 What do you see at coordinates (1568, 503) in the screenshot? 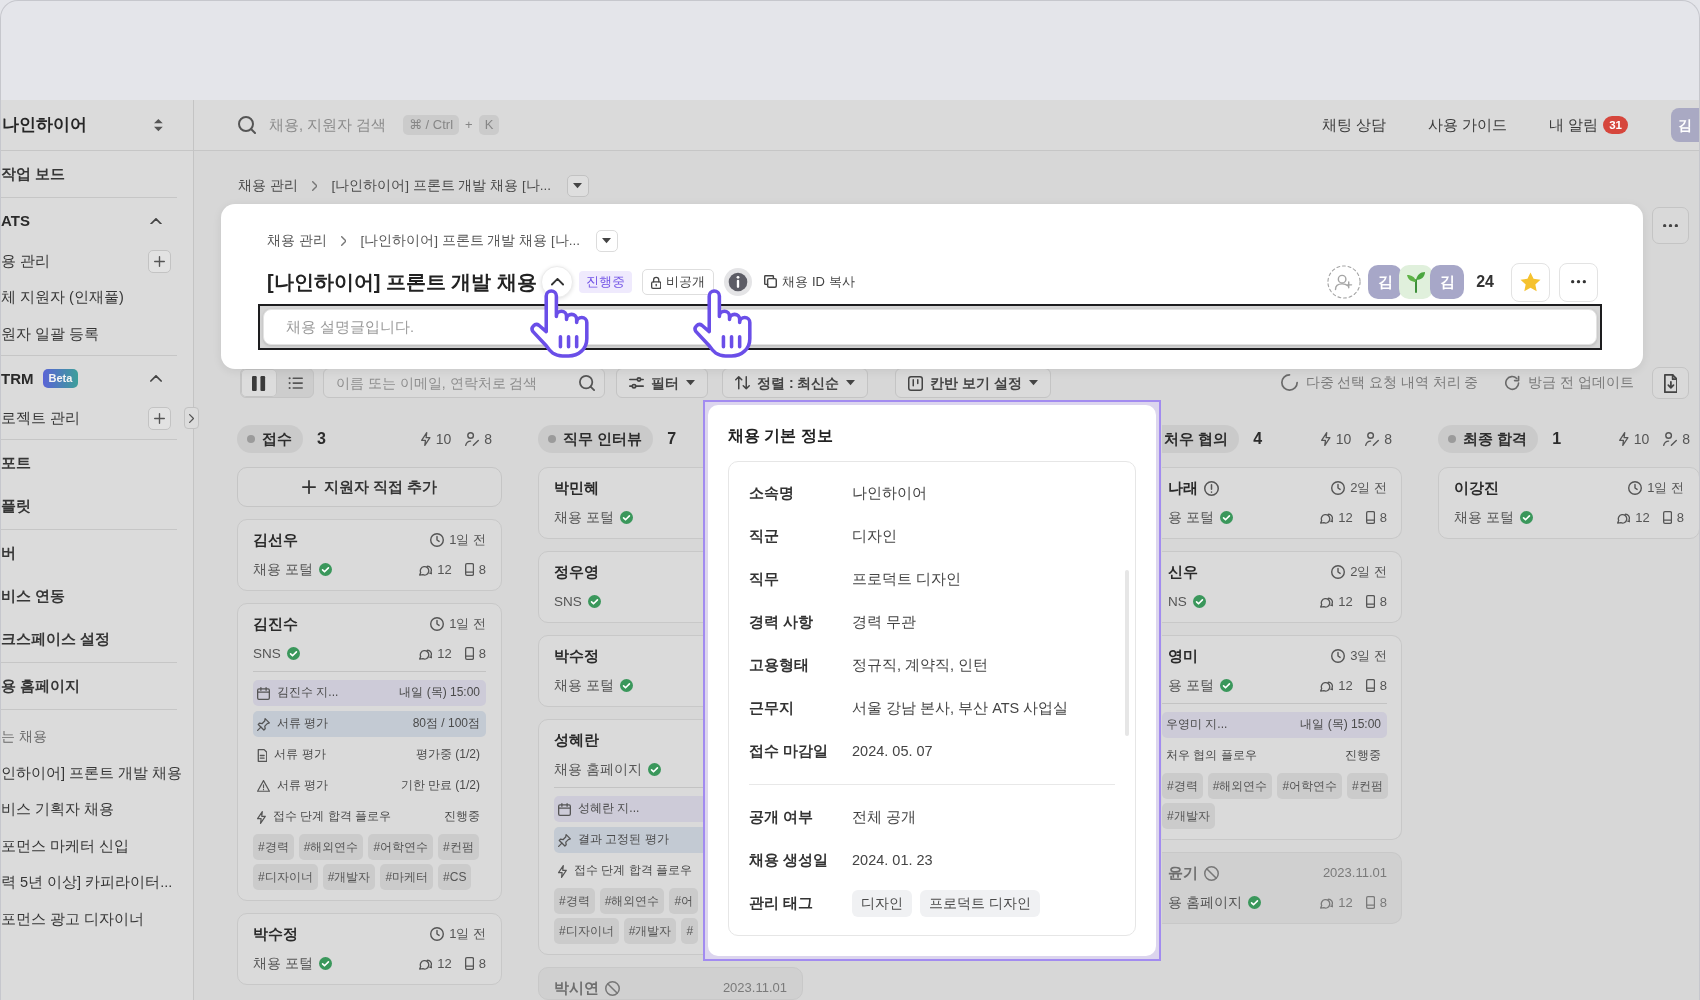
I see `applicant-card: 이강진 1일 전 채용 포털 12 8` at bounding box center [1568, 503].